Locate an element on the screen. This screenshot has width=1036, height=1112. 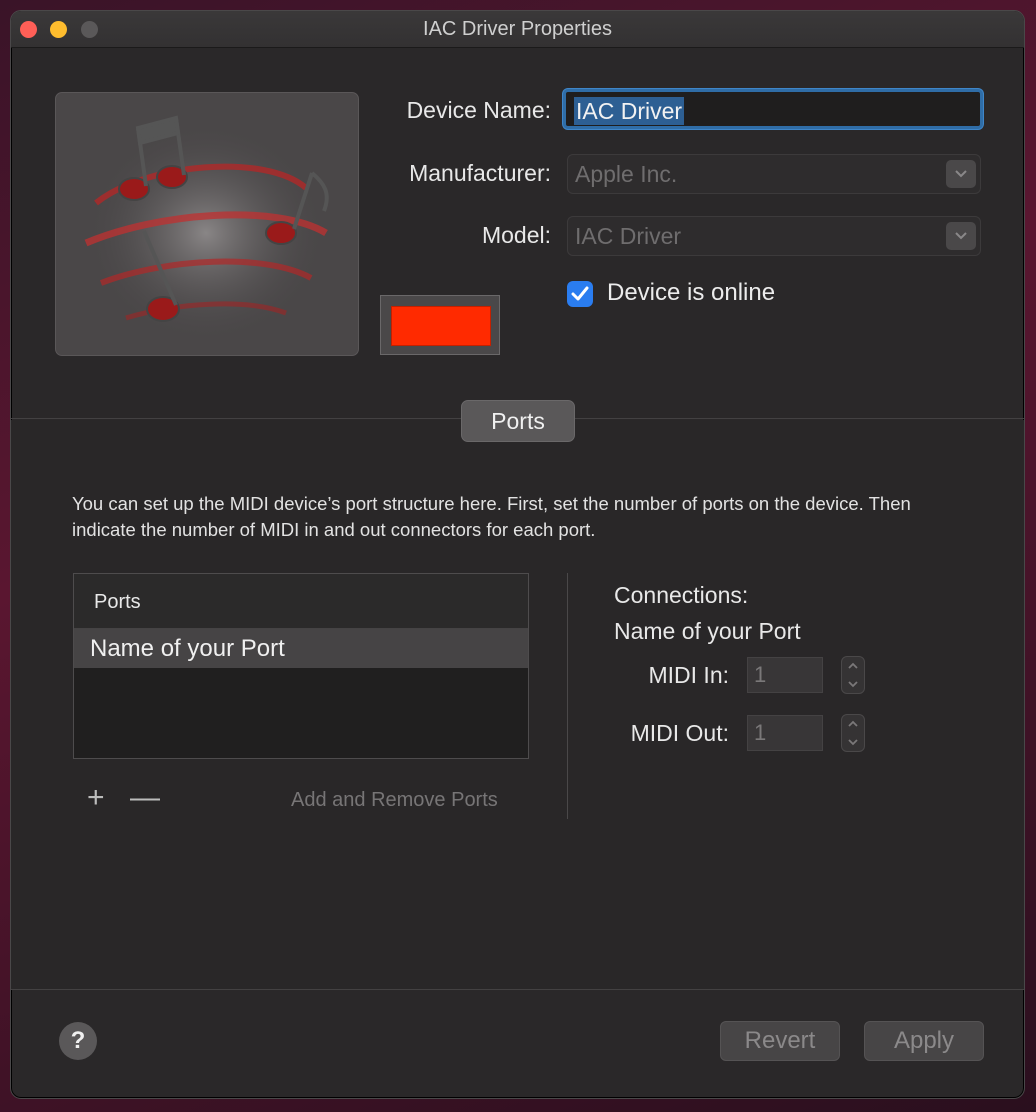
apply-button: Apply is located at coordinates (924, 1041).